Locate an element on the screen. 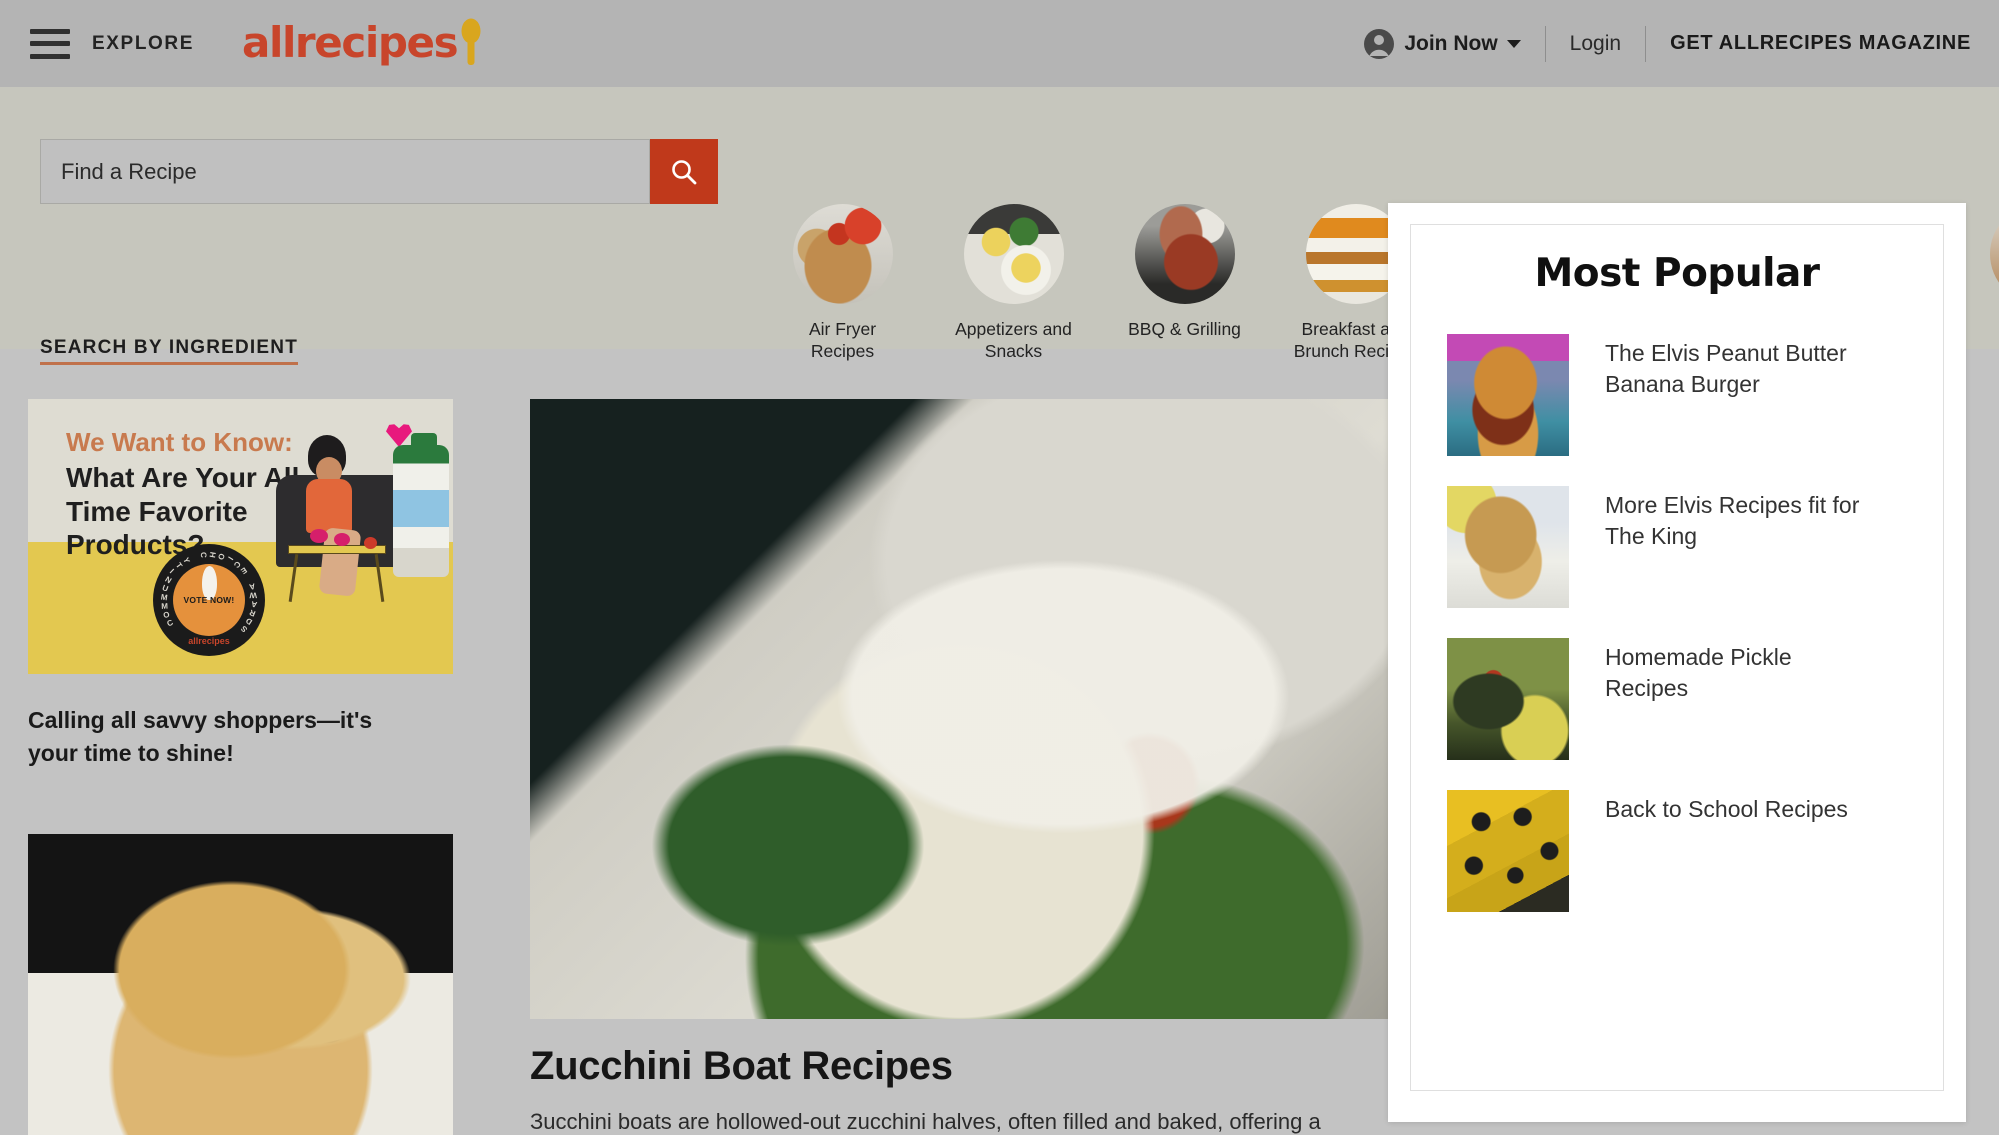 Image resolution: width=1999 pixels, height=1135 pixels. magnifier-icon is located at coordinates (684, 171).